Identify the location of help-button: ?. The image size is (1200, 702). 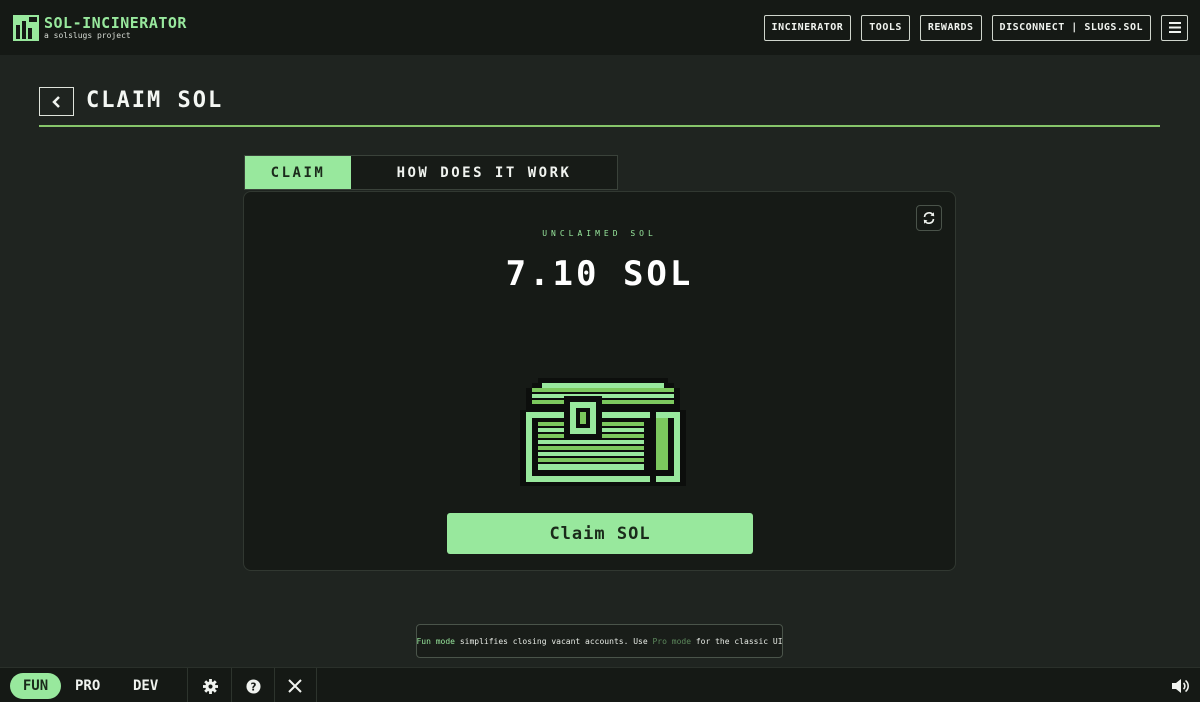
(253, 686).